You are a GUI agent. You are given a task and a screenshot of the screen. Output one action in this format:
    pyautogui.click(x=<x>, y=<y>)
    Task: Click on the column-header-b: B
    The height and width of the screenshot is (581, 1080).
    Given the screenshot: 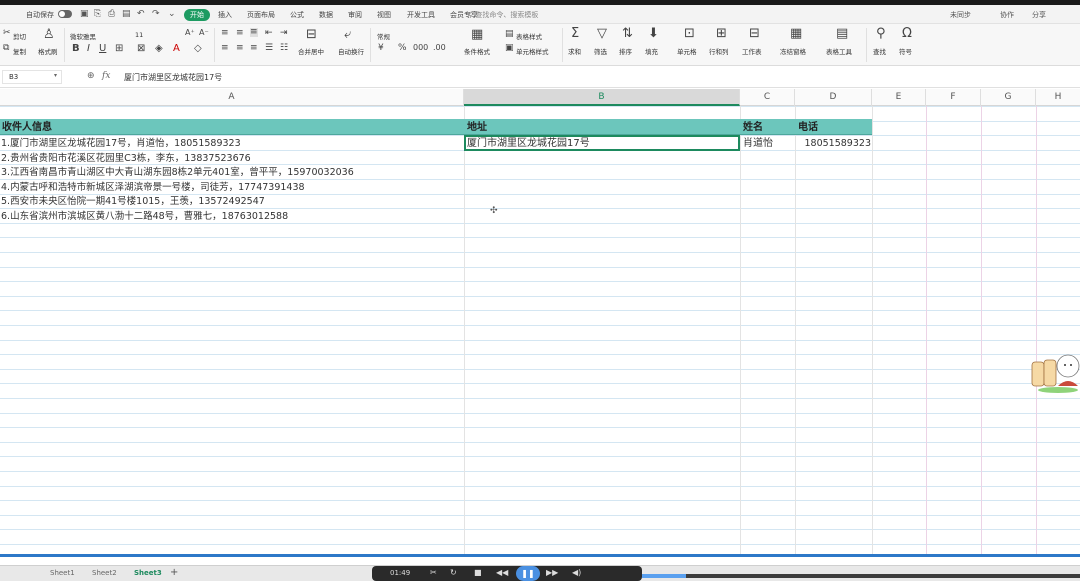 What is the action you would take?
    pyautogui.click(x=602, y=97)
    